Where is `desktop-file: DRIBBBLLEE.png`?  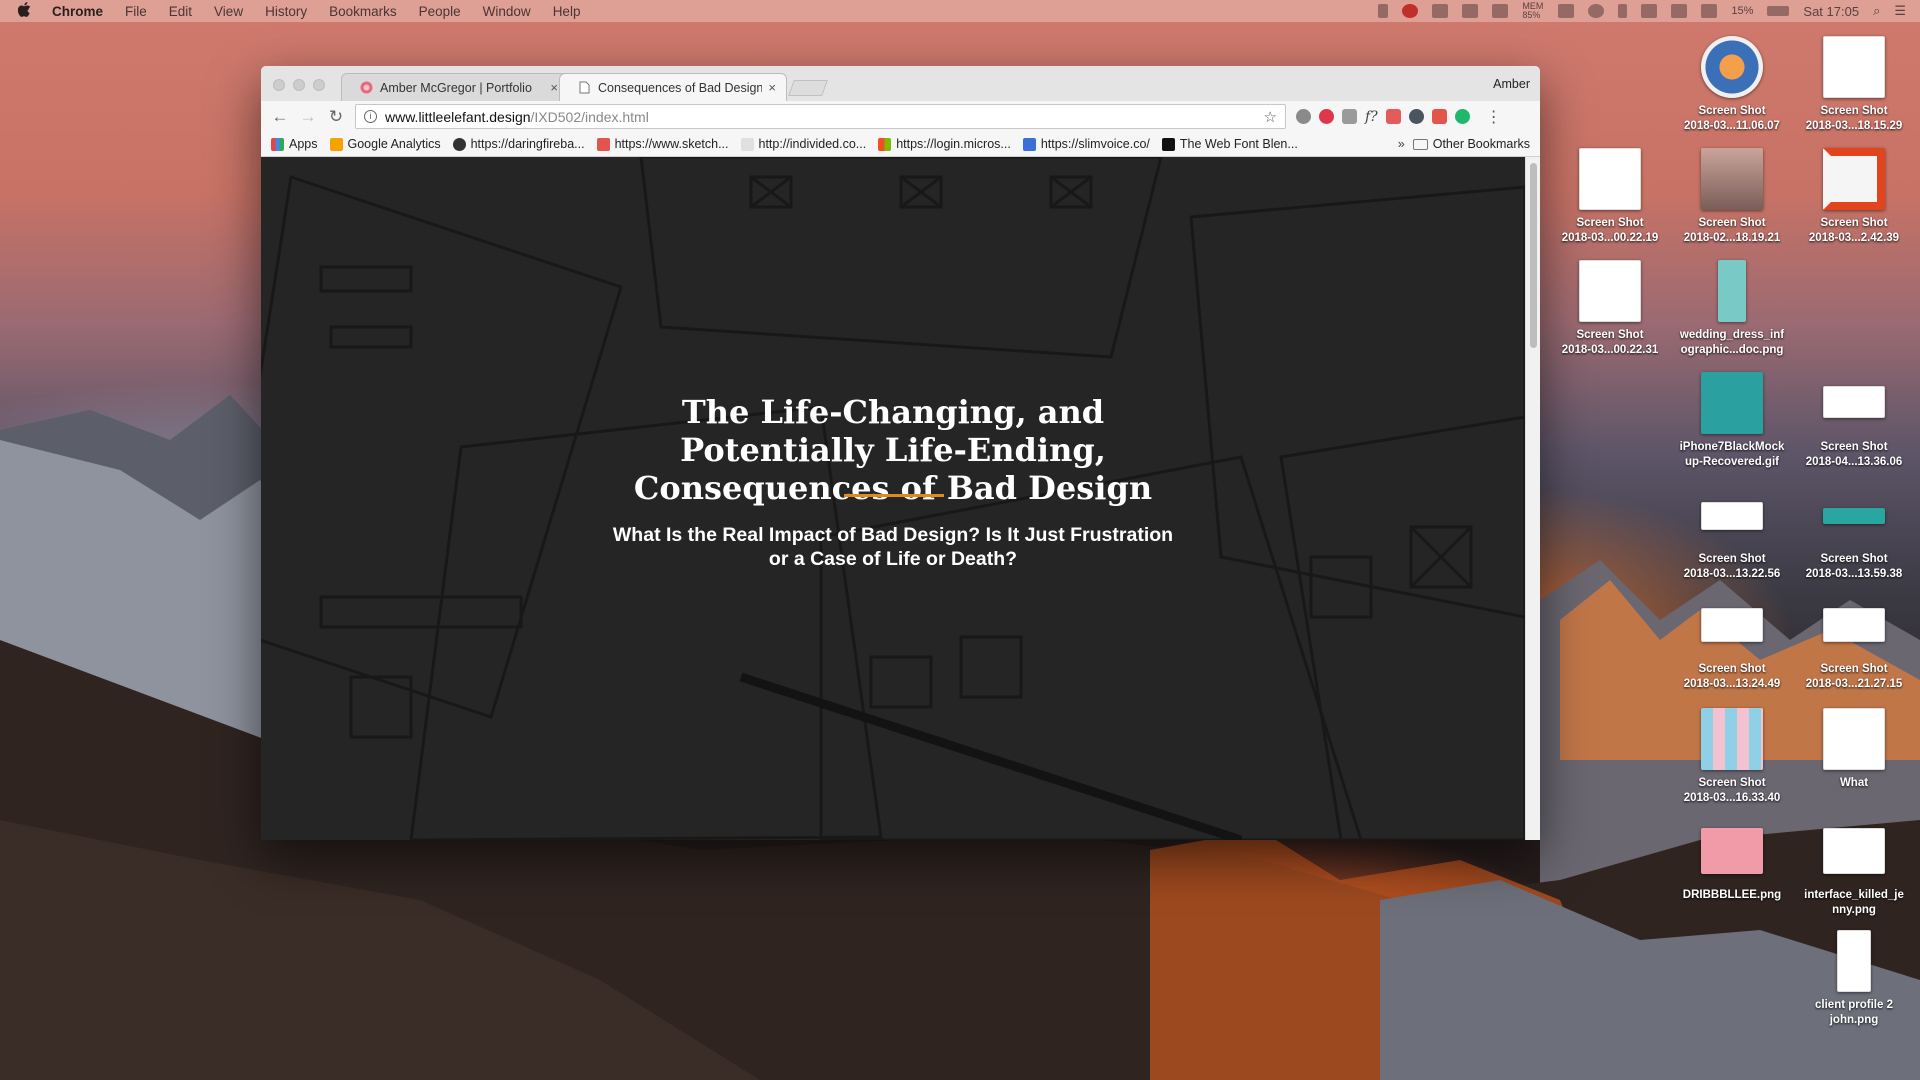
desktop-file: DRIBBBLLEE.png is located at coordinates (1732, 861).